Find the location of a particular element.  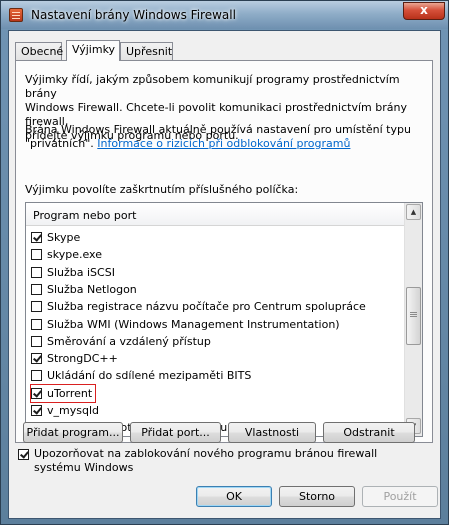

scrollbar-thumb is located at coordinates (413, 316).